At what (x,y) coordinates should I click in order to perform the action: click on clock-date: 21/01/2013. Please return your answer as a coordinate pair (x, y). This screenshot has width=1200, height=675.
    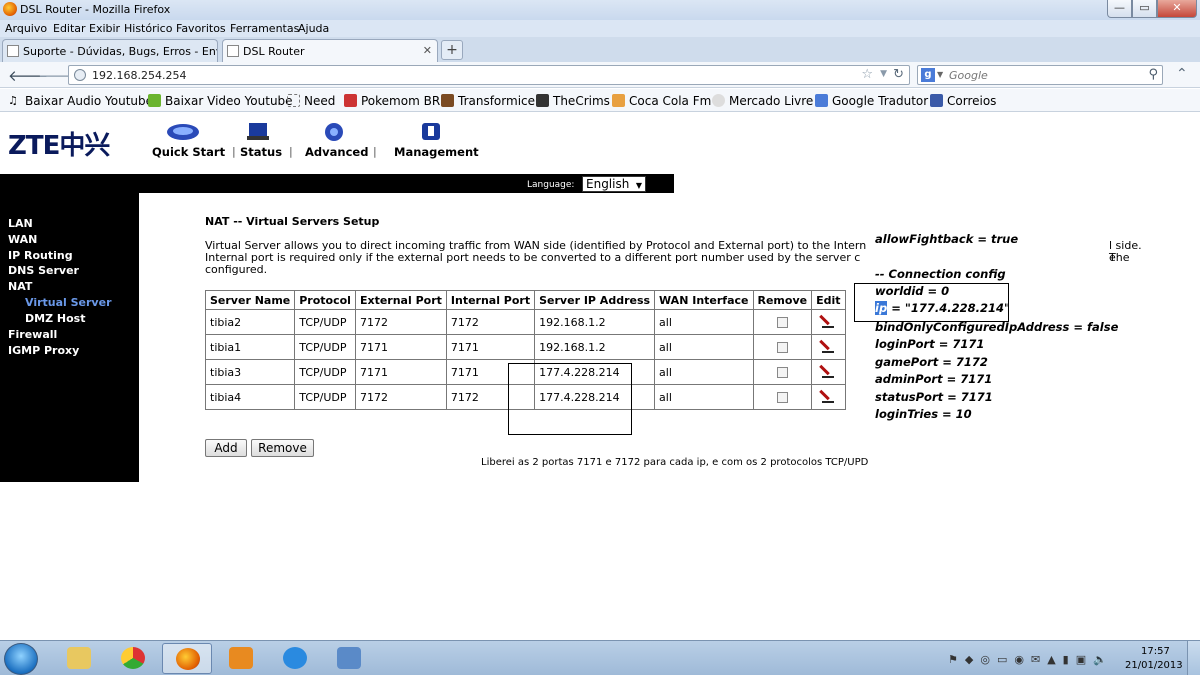
    Looking at the image, I should click on (1154, 665).